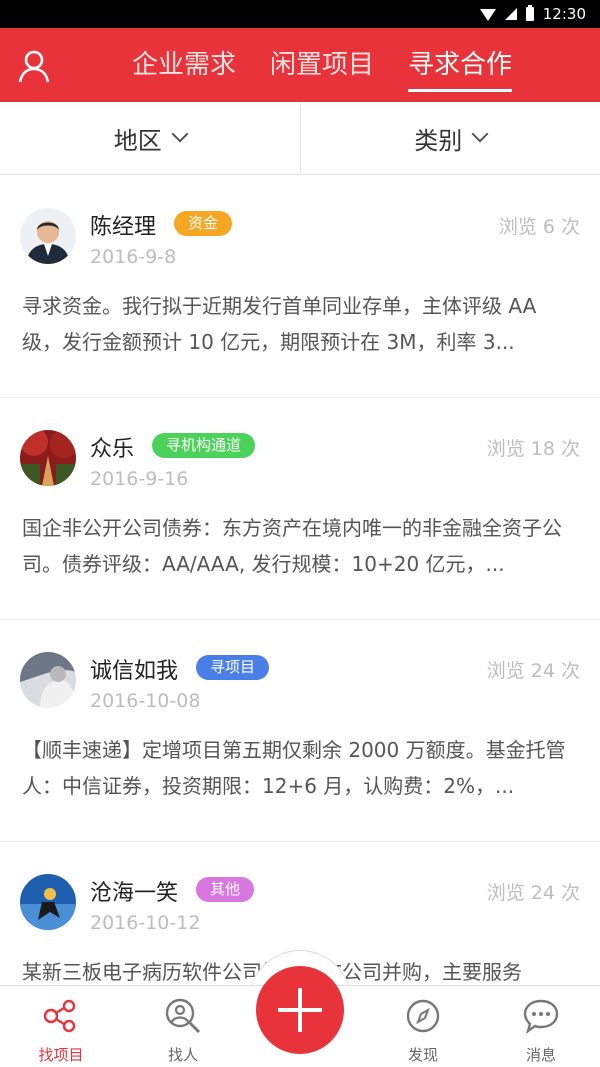 This screenshot has width=600, height=1067. I want to click on category-tag: 寻机构通道, so click(204, 445).